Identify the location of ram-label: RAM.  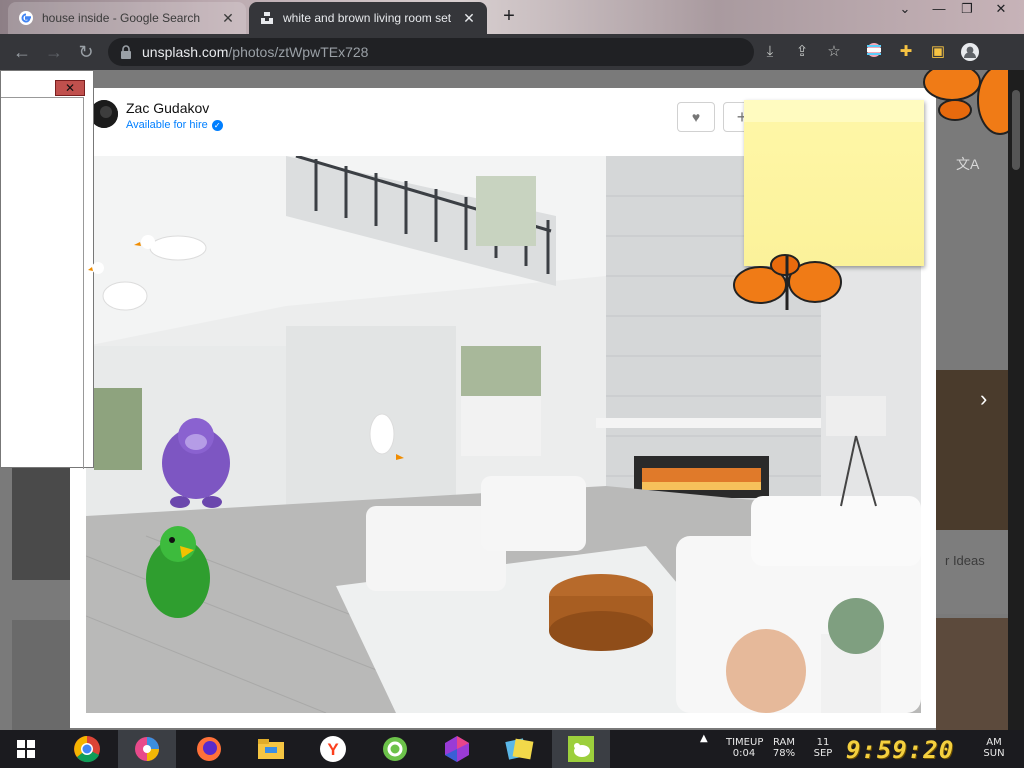
(783, 742).